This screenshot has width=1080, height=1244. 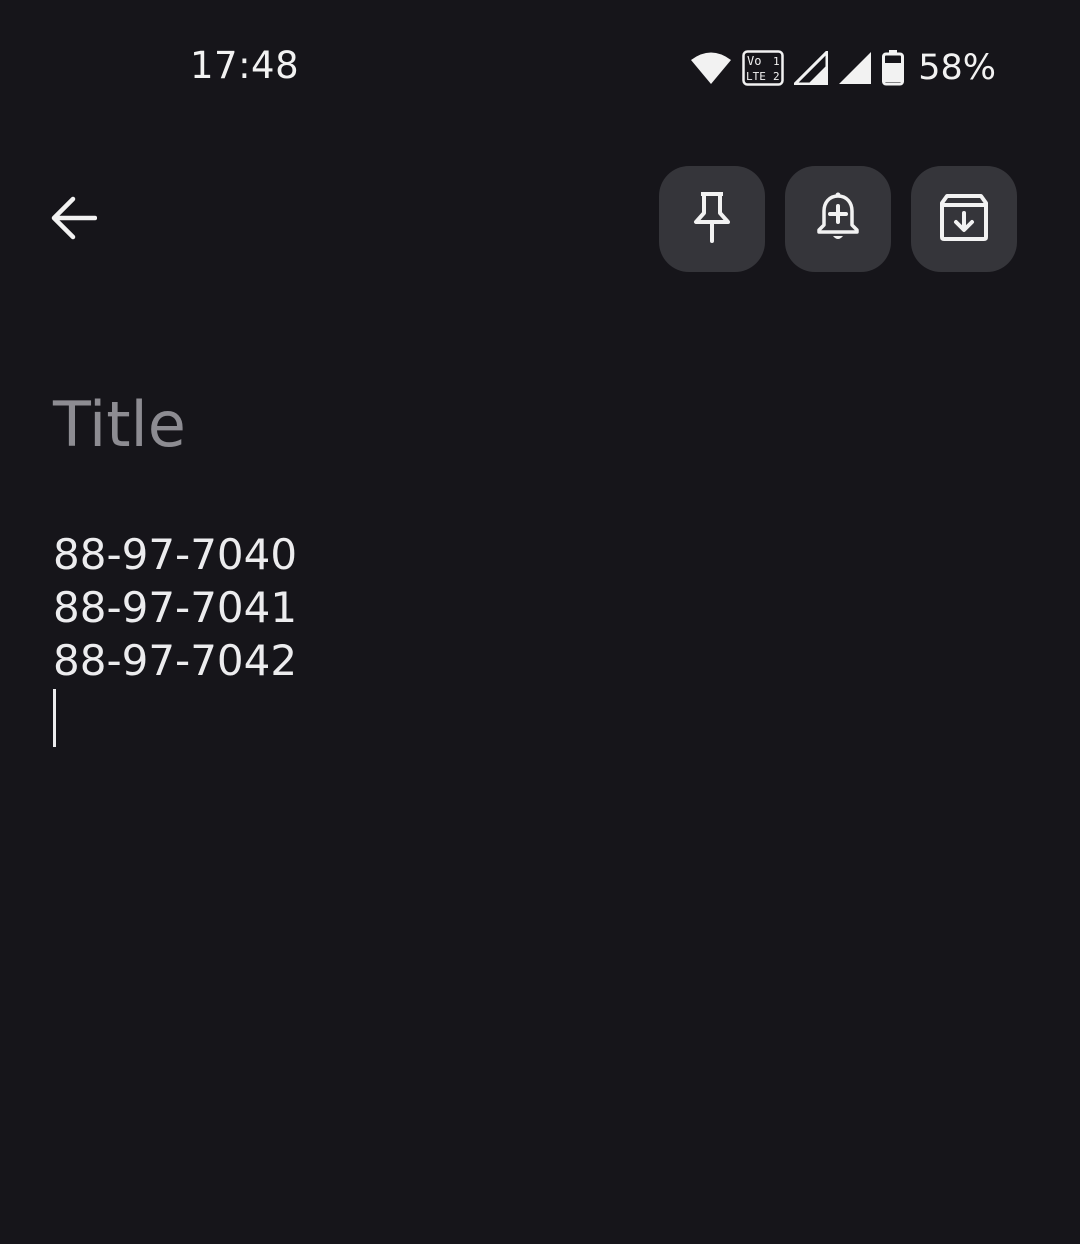 I want to click on status-icons: Vo LTE 1 2 58%, so click(x=843, y=68).